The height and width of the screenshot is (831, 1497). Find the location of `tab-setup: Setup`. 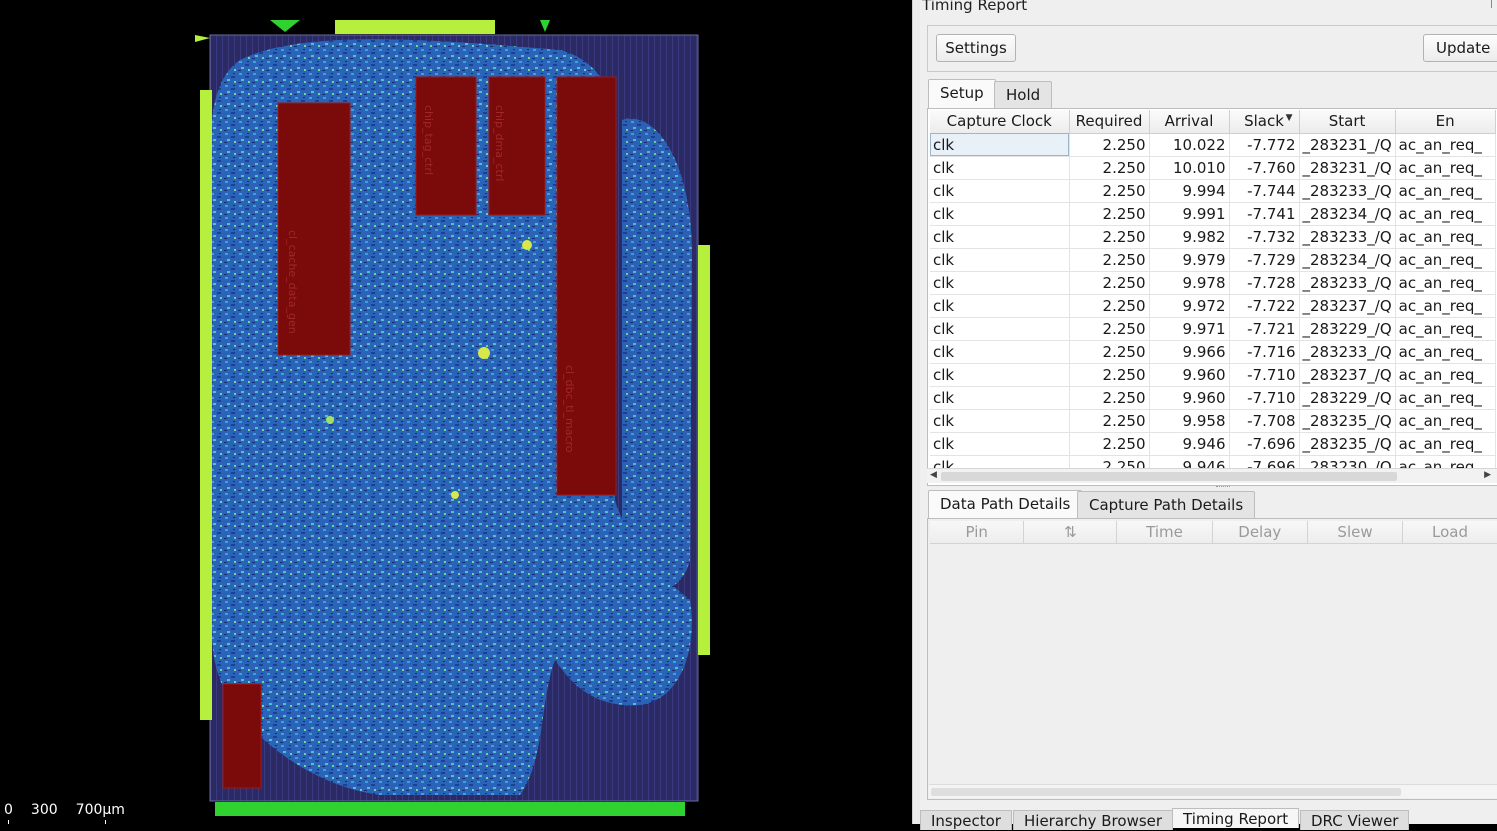

tab-setup: Setup is located at coordinates (962, 94).